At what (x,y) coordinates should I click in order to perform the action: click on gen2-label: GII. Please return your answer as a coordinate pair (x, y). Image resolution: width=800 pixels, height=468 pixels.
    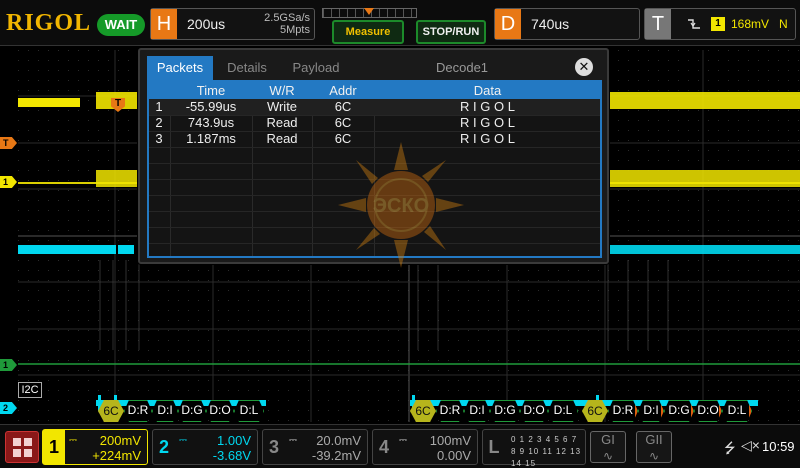
    Looking at the image, I should click on (654, 439).